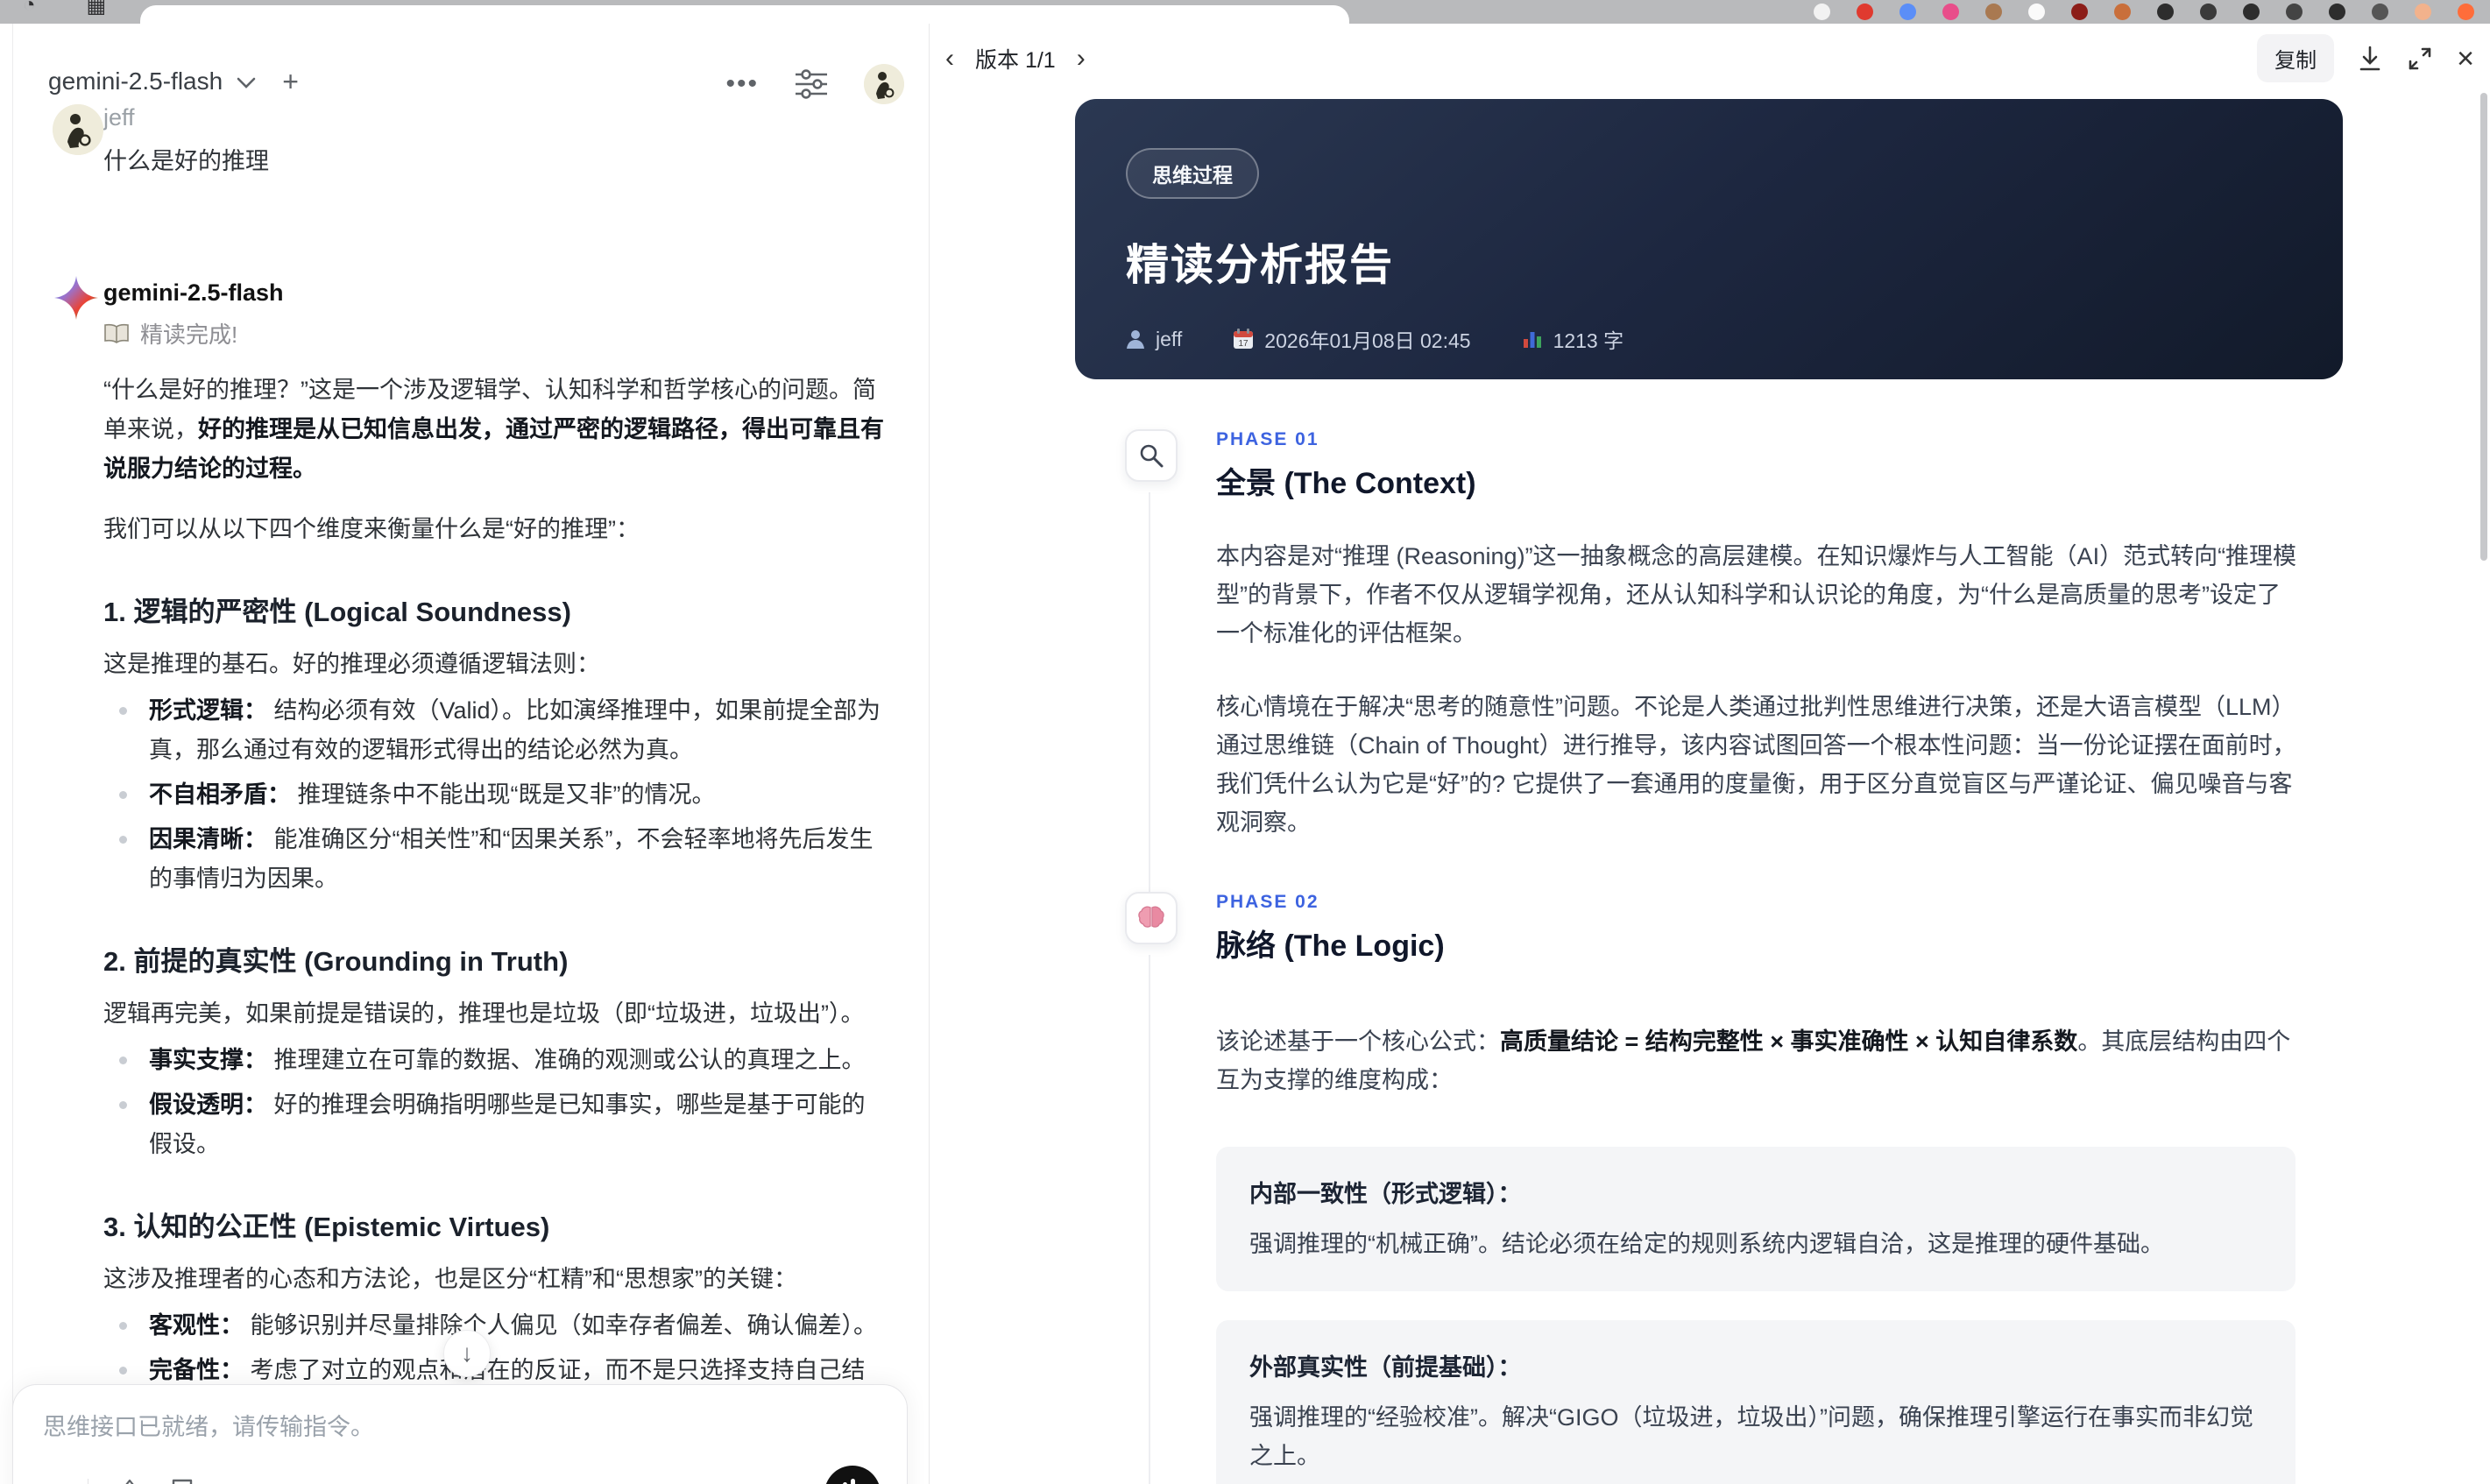 This screenshot has width=2490, height=1484. I want to click on section-heading: 1. 逻辑的严密性 (Logical Soundness), so click(337, 612).